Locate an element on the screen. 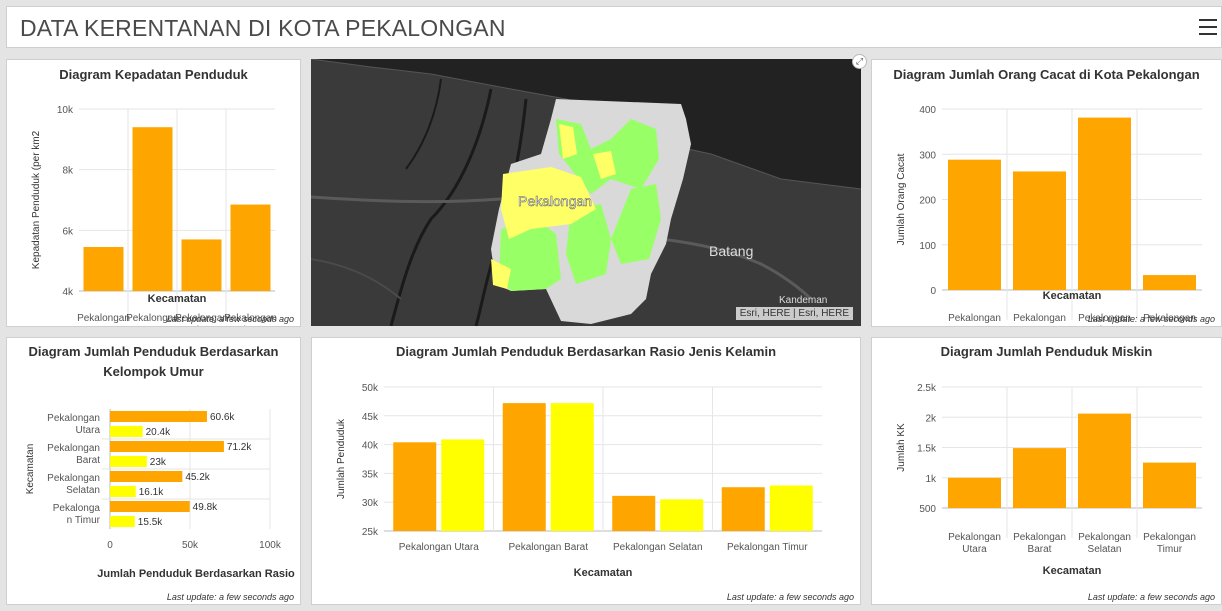  x-tick-label: Pekalongan Utara is located at coordinates (439, 547).